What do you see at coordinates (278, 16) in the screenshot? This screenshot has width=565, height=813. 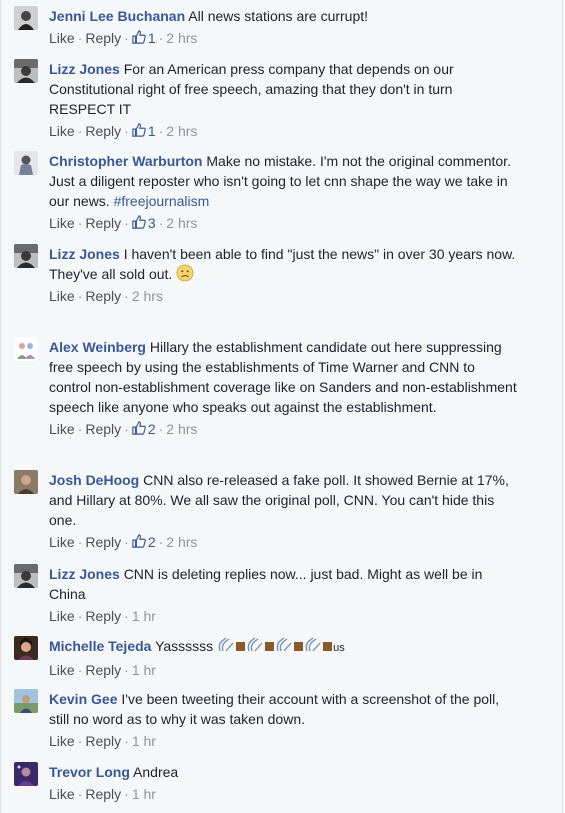 I see `comment-text: All news stations are currupt!` at bounding box center [278, 16].